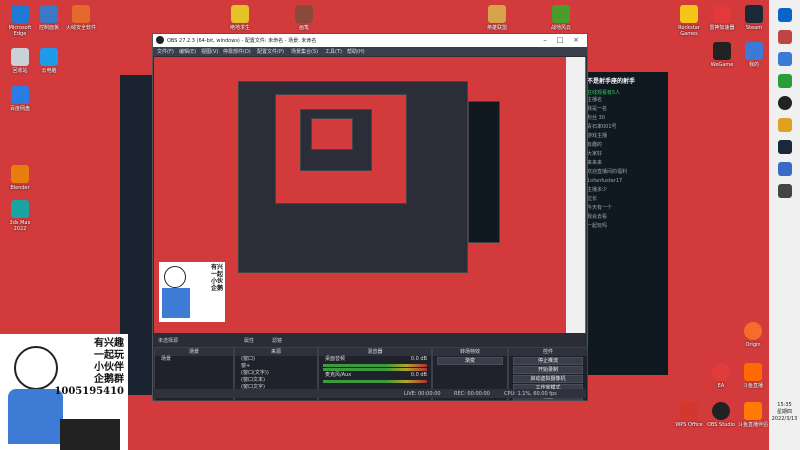  What do you see at coordinates (90, 434) in the screenshot?
I see `meme-desk` at bounding box center [90, 434].